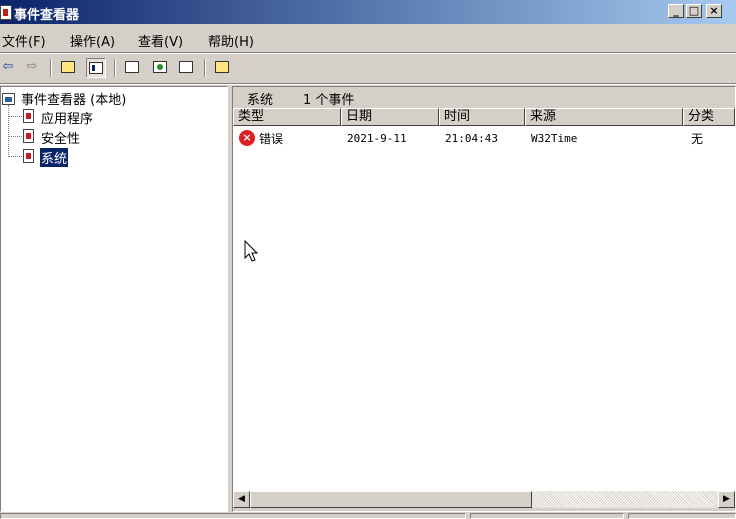 The width and height of the screenshot is (736, 519). What do you see at coordinates (67, 117) in the screenshot?
I see `tree-item-application: 应用程序` at bounding box center [67, 117].